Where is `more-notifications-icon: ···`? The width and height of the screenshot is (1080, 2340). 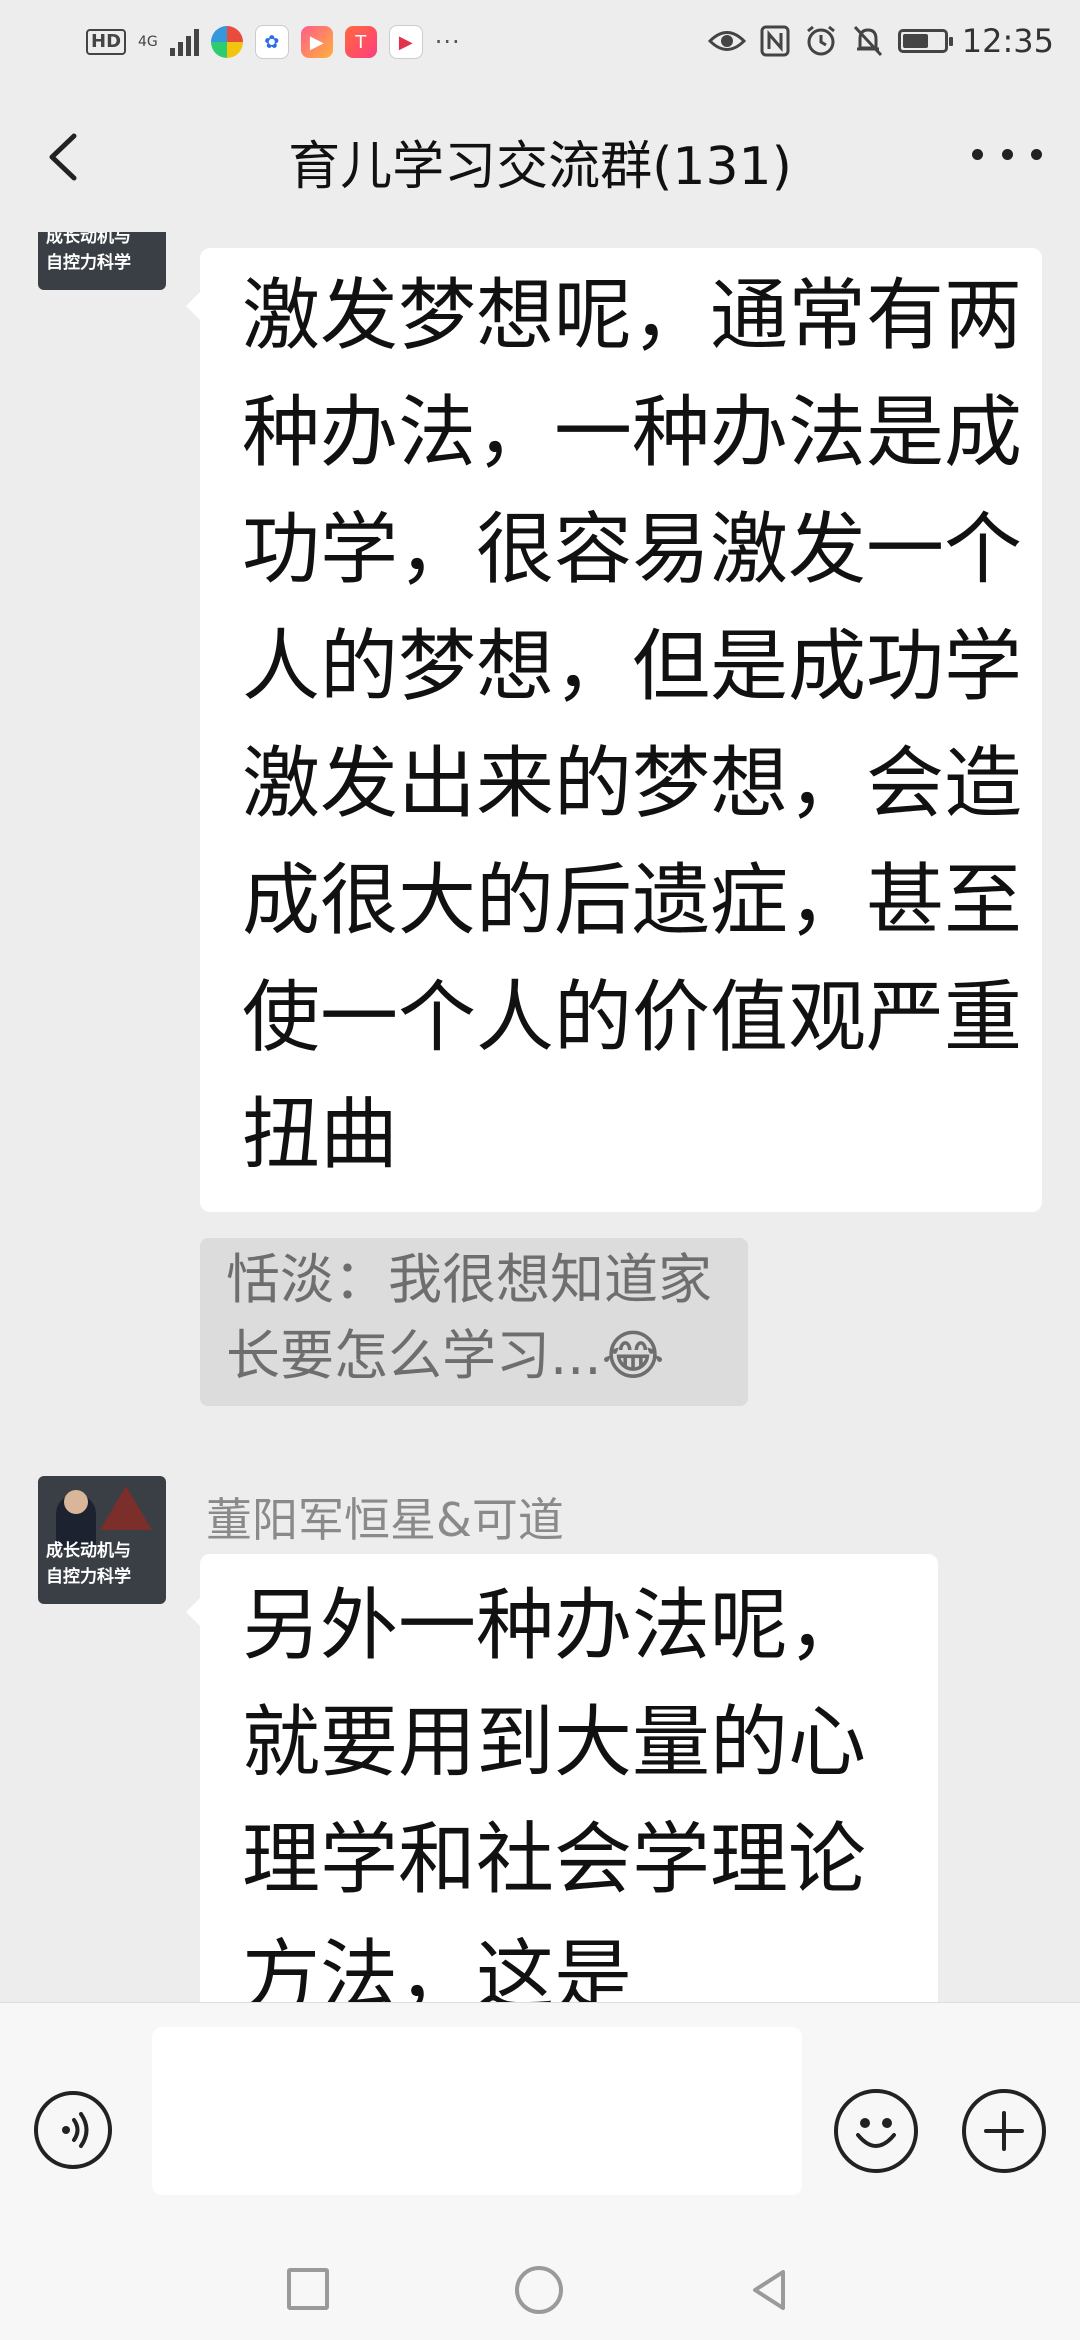 more-notifications-icon: ··· is located at coordinates (447, 42).